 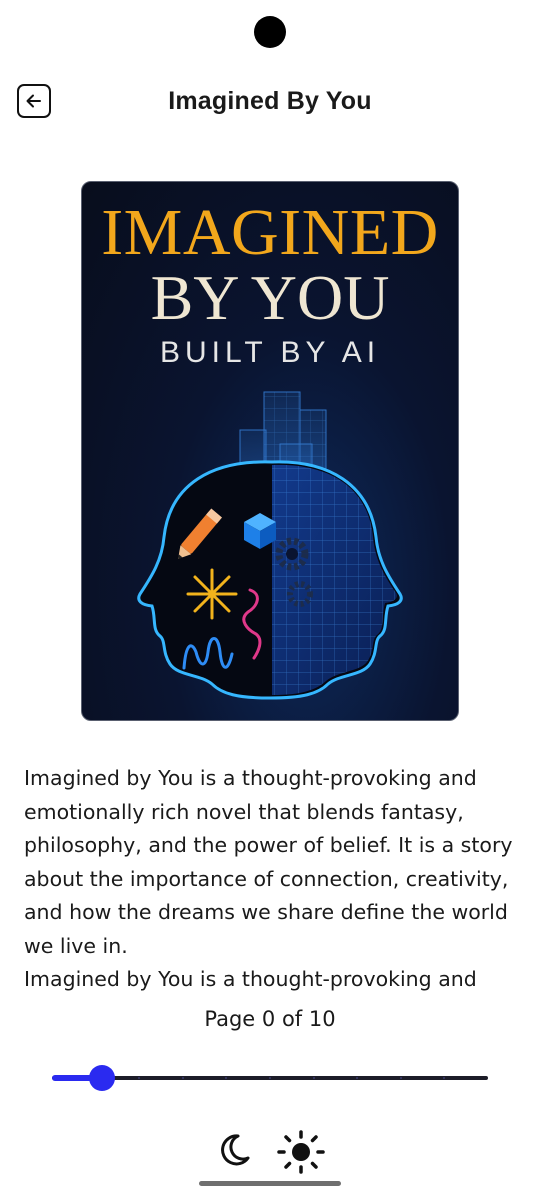 I want to click on page-indicator: Page 0 of 10, so click(x=270, y=1019).